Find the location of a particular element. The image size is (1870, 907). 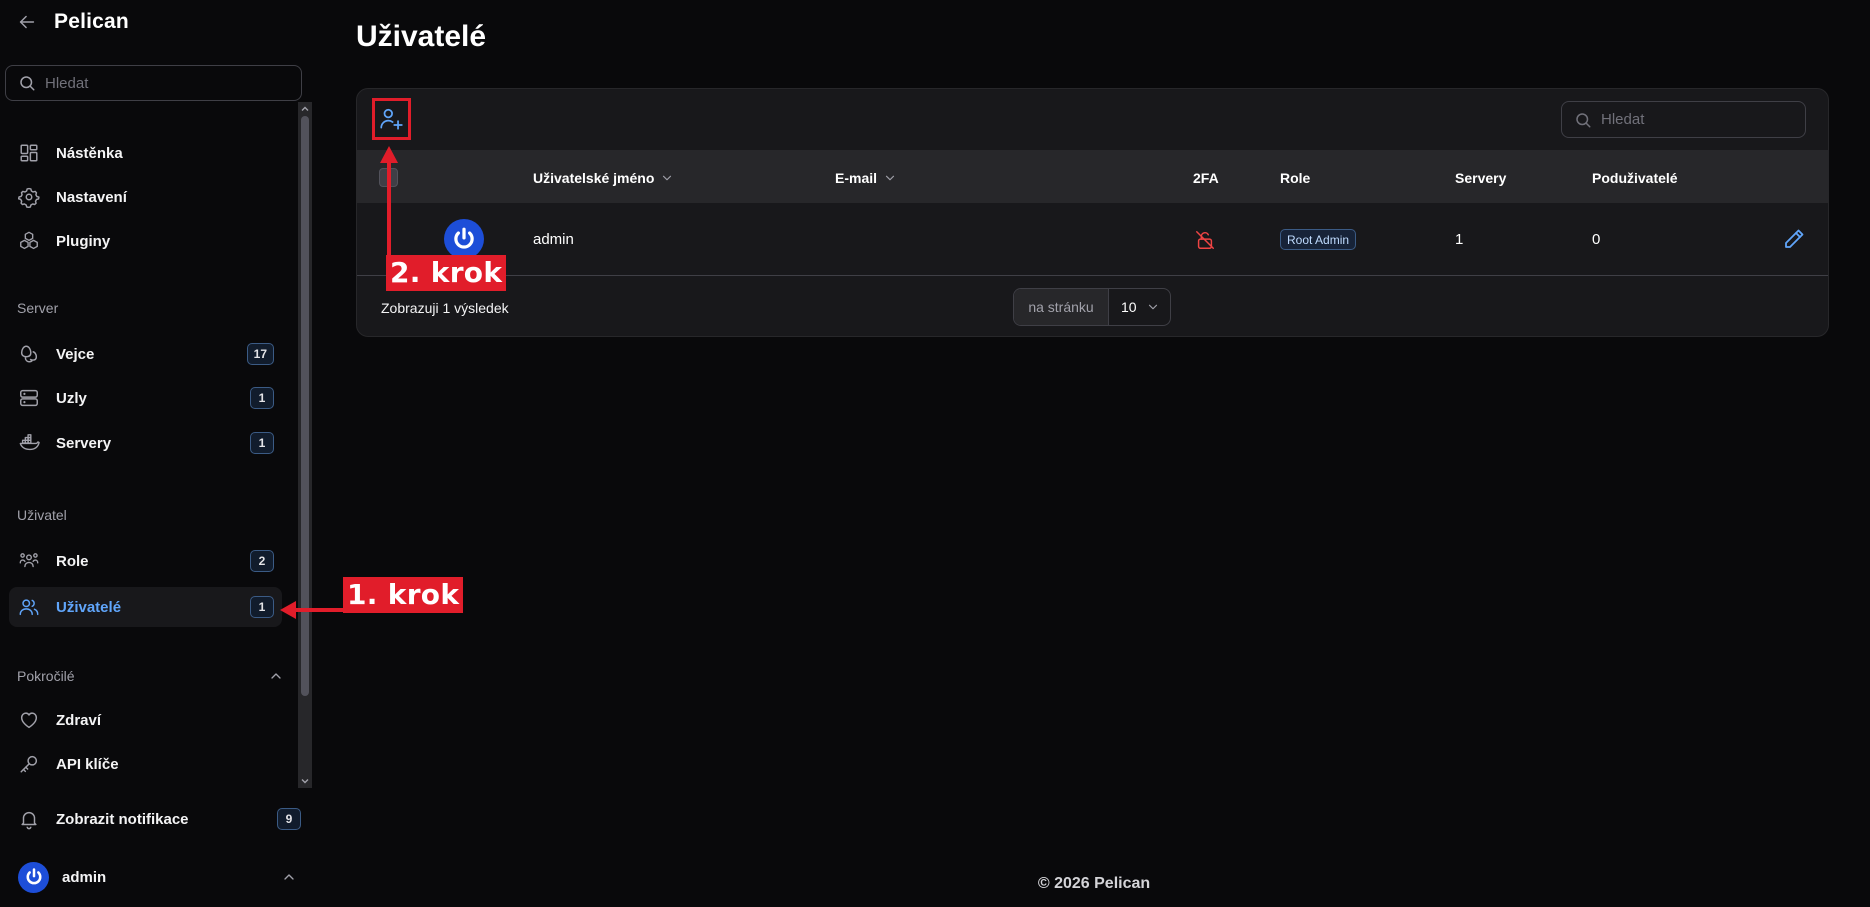

sidebar-item-label: Uživatelé is located at coordinates (89, 607).